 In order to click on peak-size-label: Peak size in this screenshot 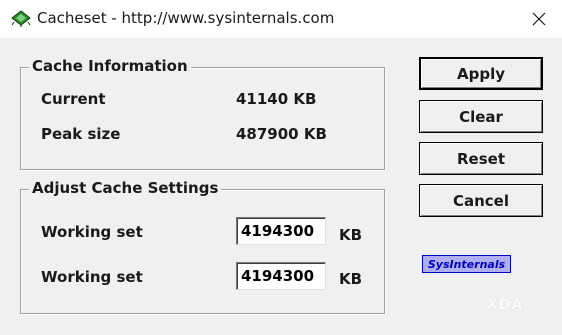, I will do `click(81, 134)`.